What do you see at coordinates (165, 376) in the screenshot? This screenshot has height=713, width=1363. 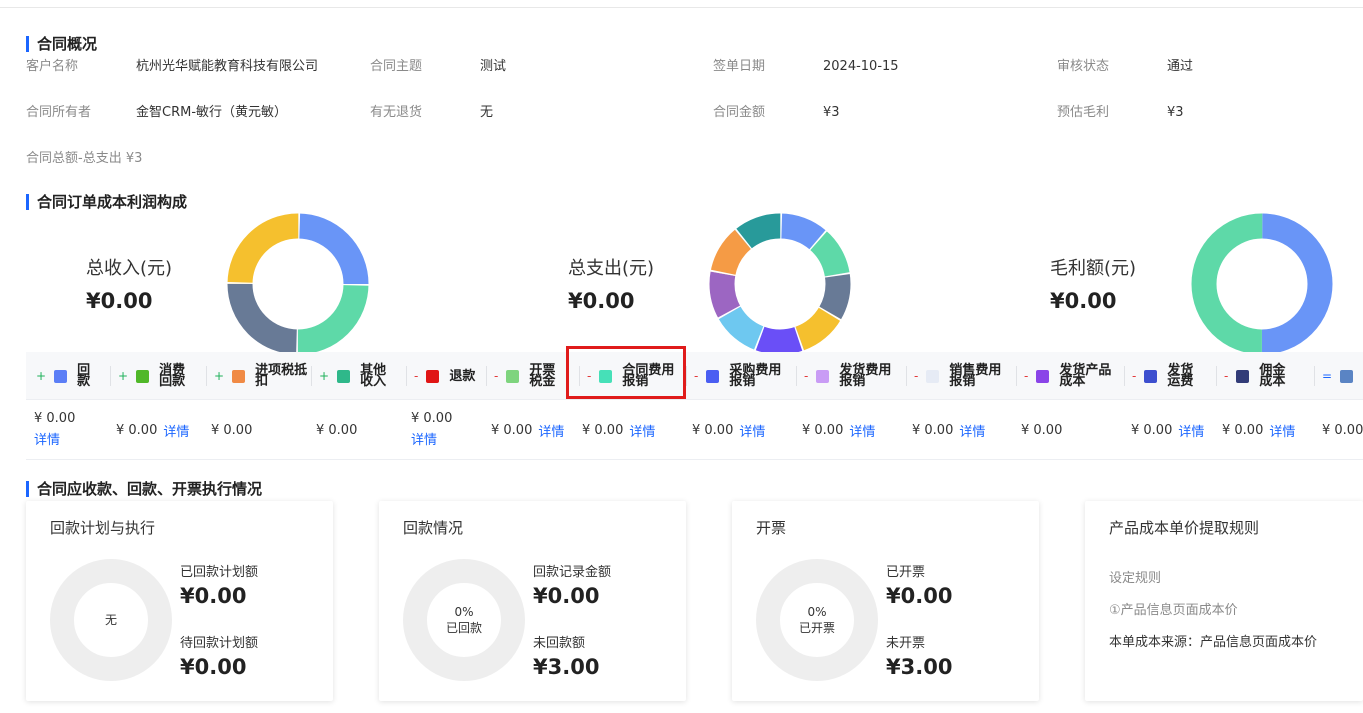 I see `column-header-consume-payment: + 消费回款` at bounding box center [165, 376].